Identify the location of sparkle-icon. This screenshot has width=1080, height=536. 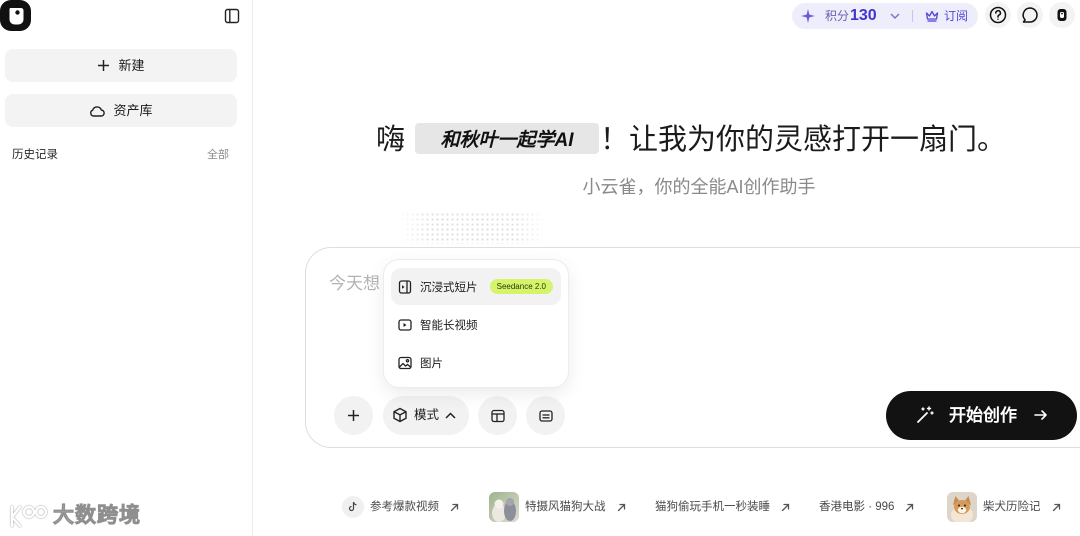
(808, 16).